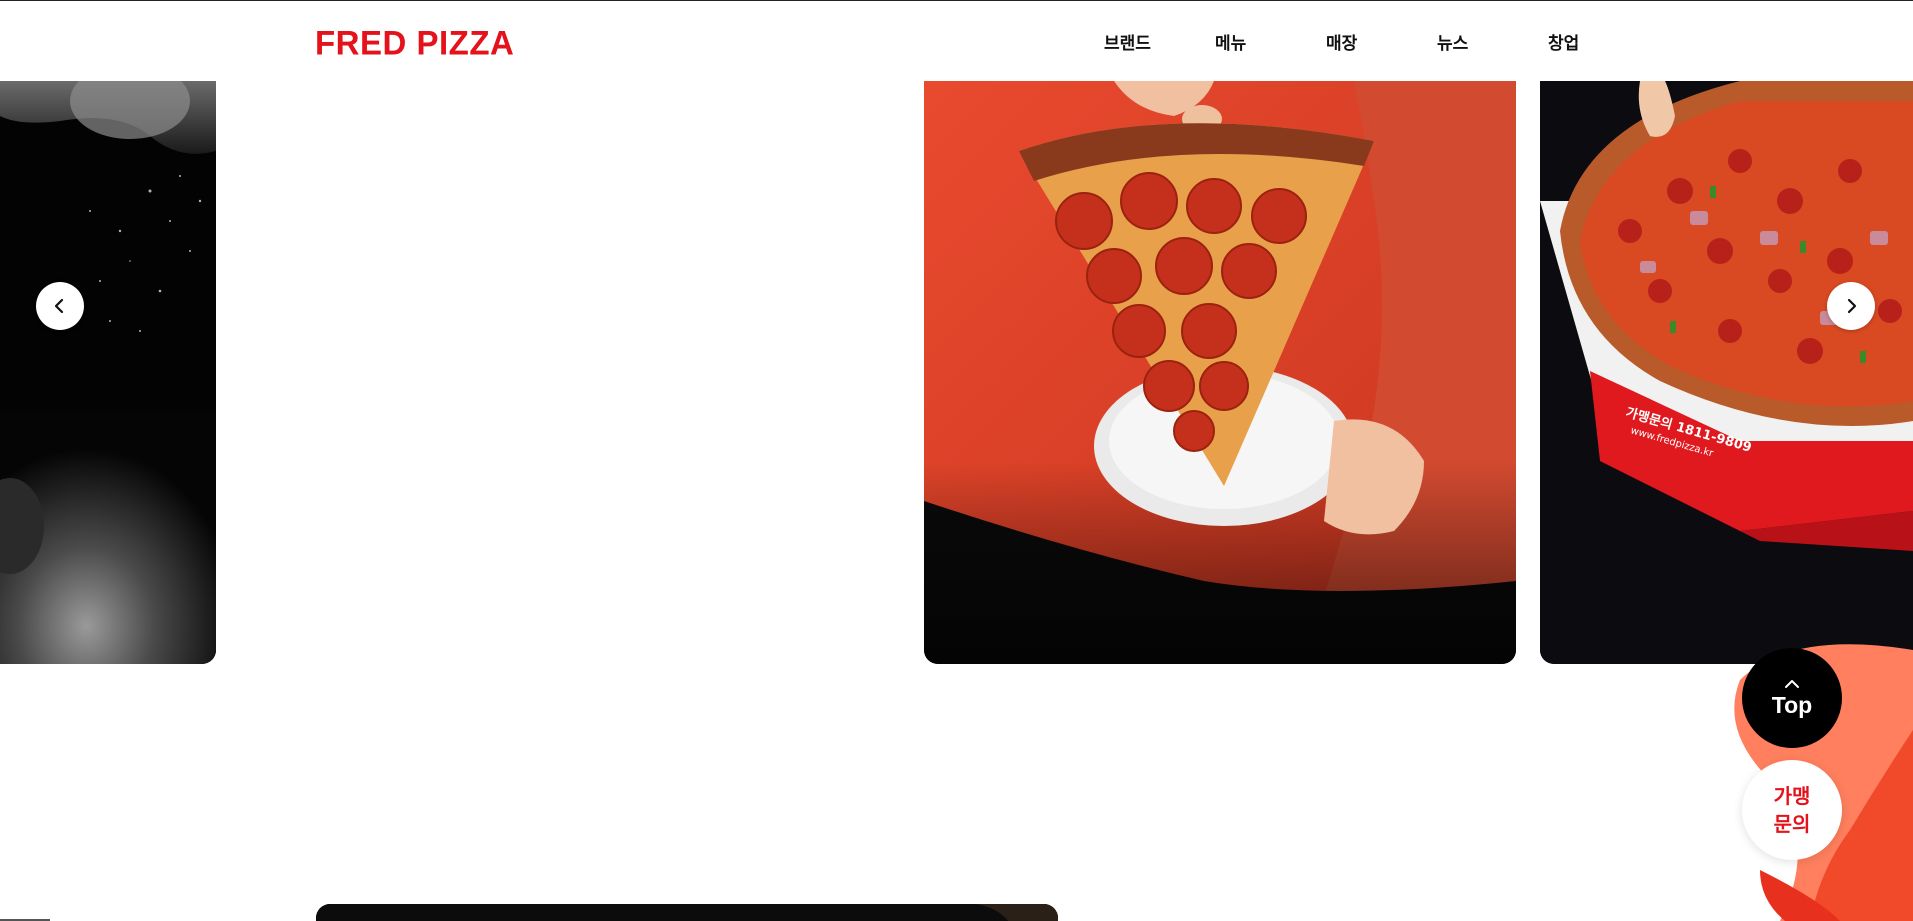  What do you see at coordinates (414, 42) in the screenshot?
I see `logo: FRED PIZZA` at bounding box center [414, 42].